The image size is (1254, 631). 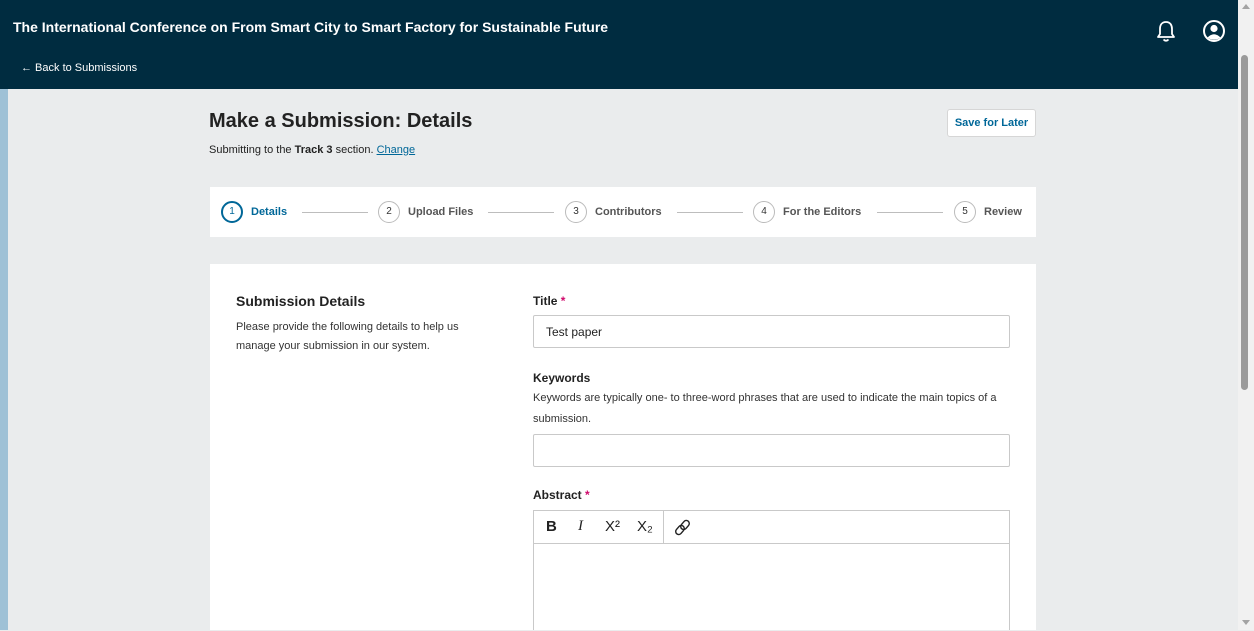 What do you see at coordinates (628, 212) in the screenshot?
I see `step-label: Contributors` at bounding box center [628, 212].